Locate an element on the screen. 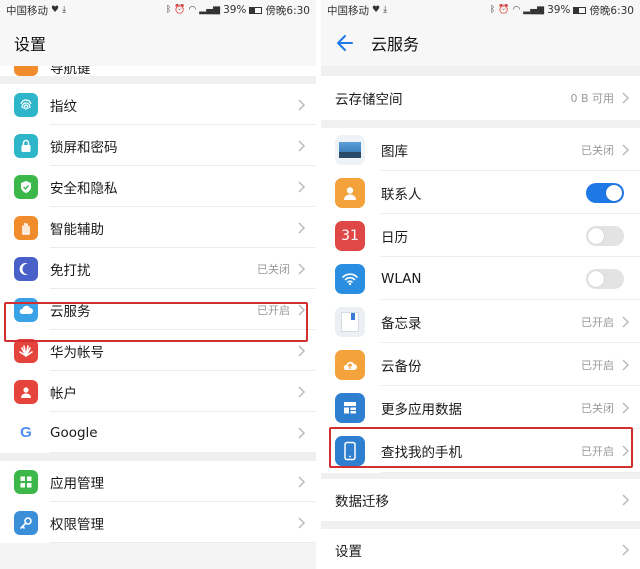 The height and width of the screenshot is (569, 640). data-migration-row: 数据迁移 is located at coordinates (480, 500).